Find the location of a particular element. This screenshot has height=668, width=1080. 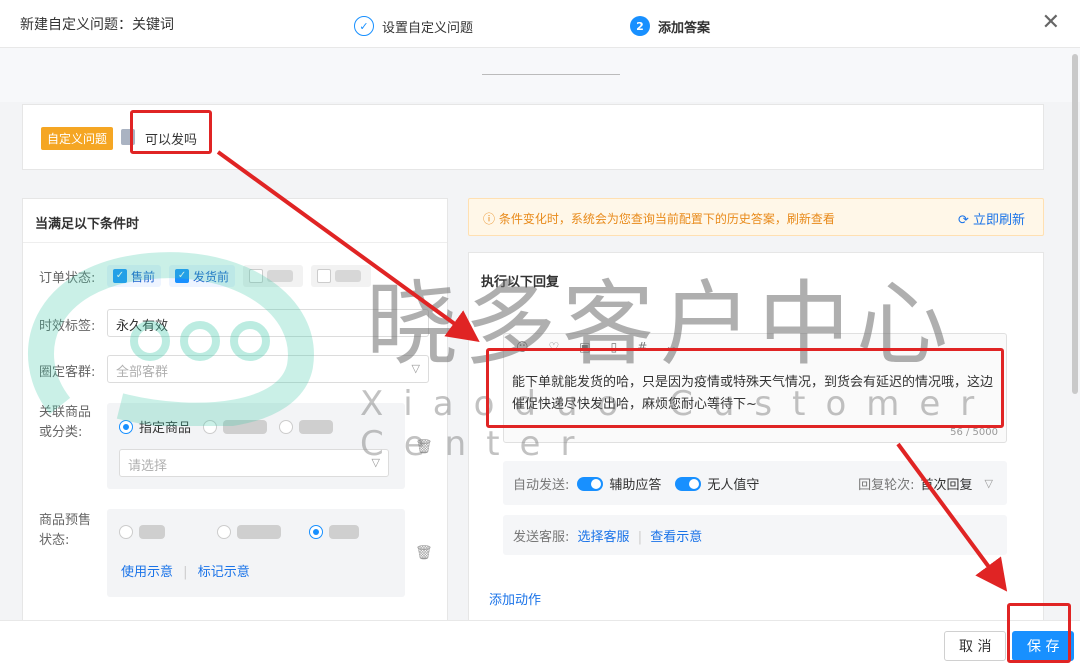

assist-label: 辅助应答 is located at coordinates (635, 485).